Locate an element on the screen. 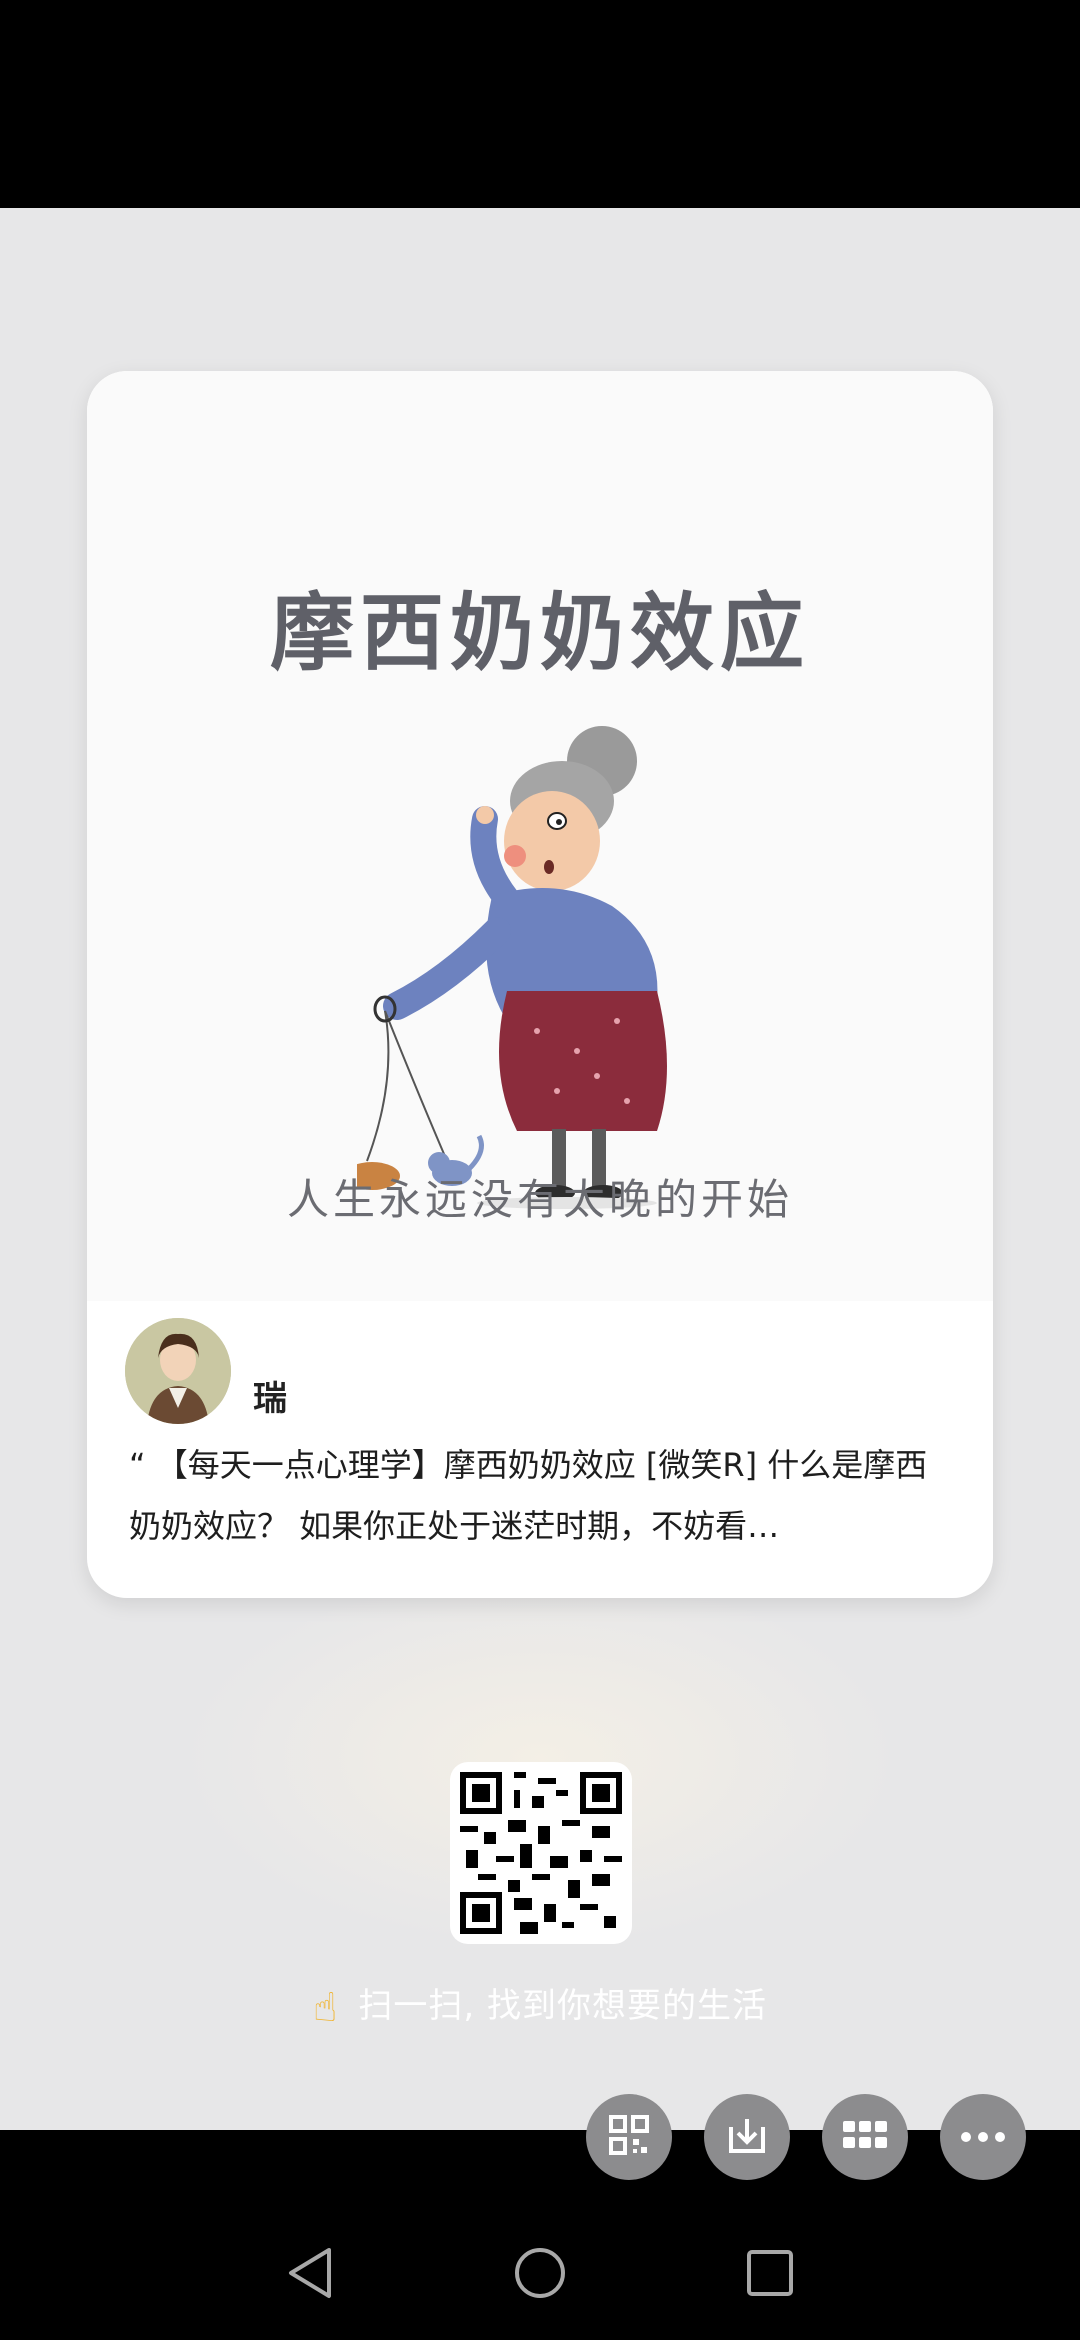 The height and width of the screenshot is (2340, 1080). pointing-hand-icon: ☝ is located at coordinates (326, 2008).